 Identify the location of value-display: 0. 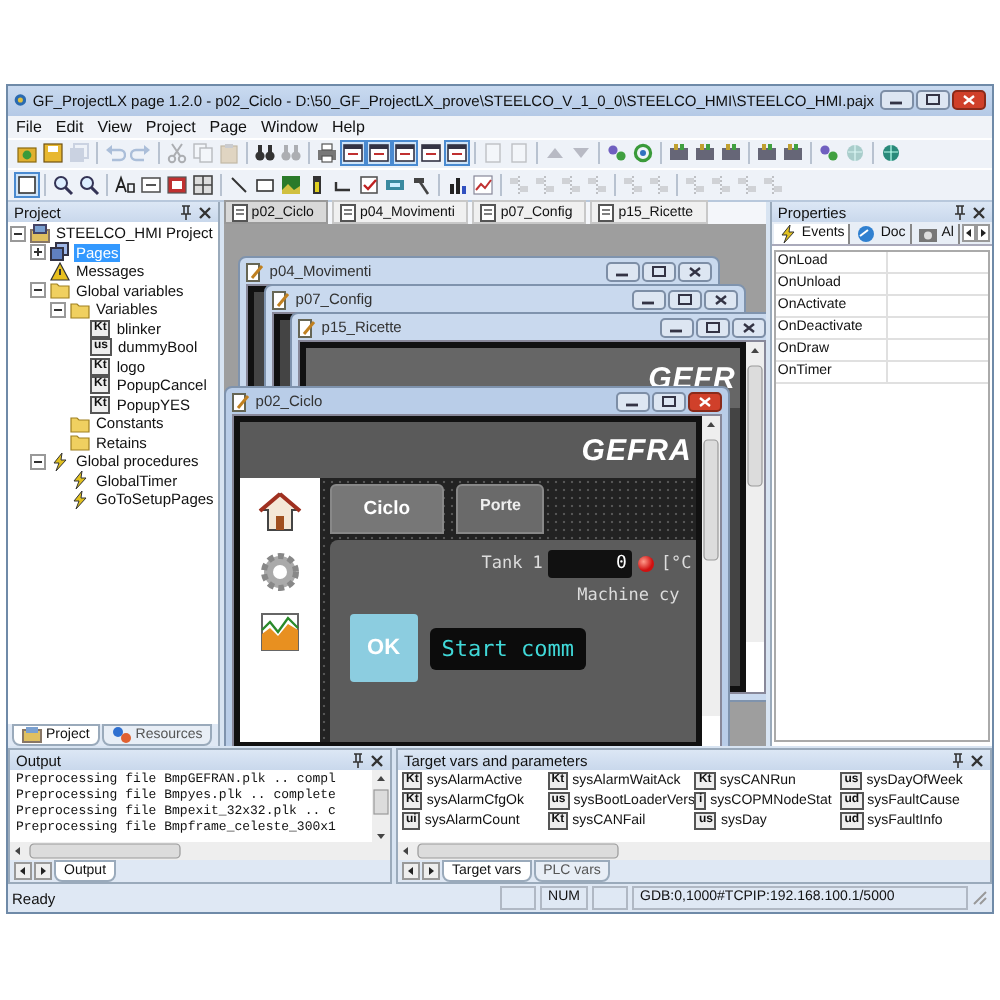
(590, 564).